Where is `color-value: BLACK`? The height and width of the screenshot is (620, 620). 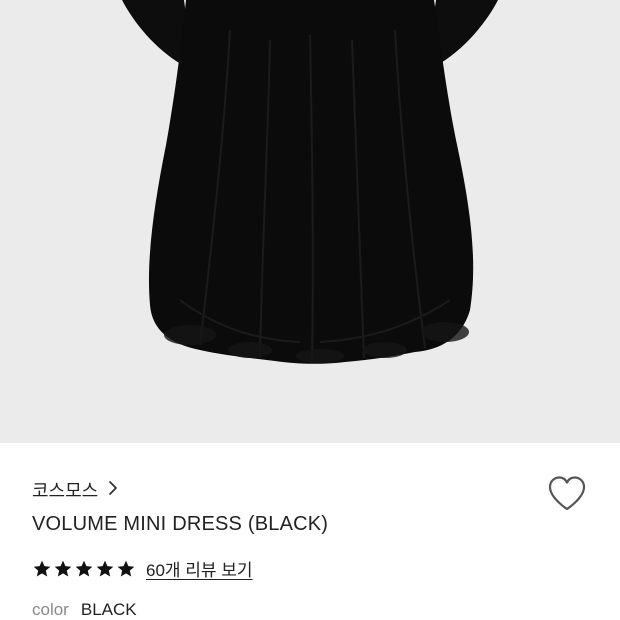
color-value: BLACK is located at coordinates (108, 609).